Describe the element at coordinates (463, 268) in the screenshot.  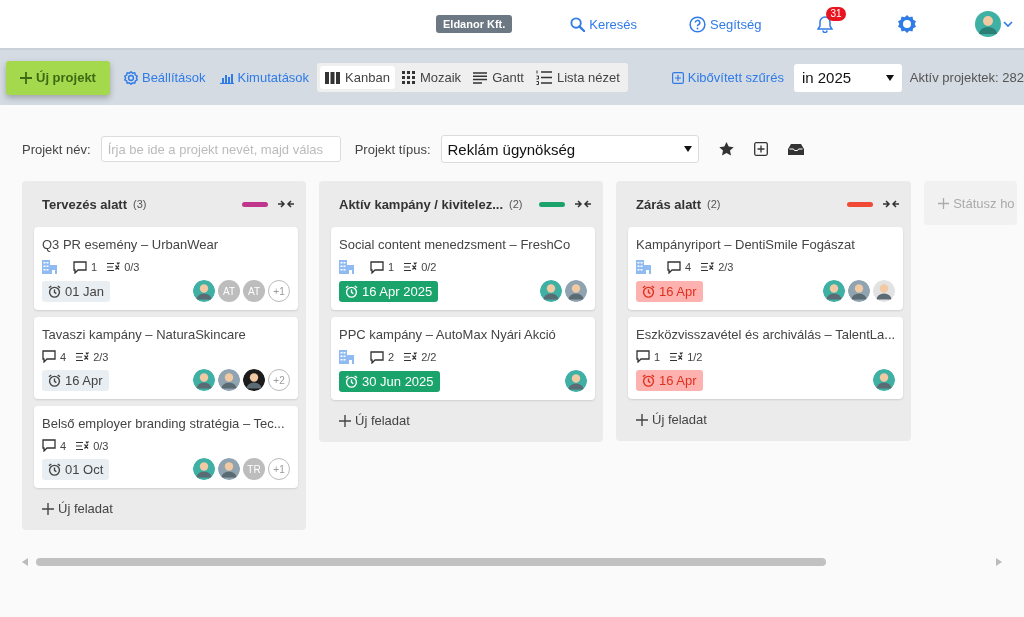
I see `task-card: Social content menedzsment – FreshCo 1 0/2 16 Apr 2025` at that location.